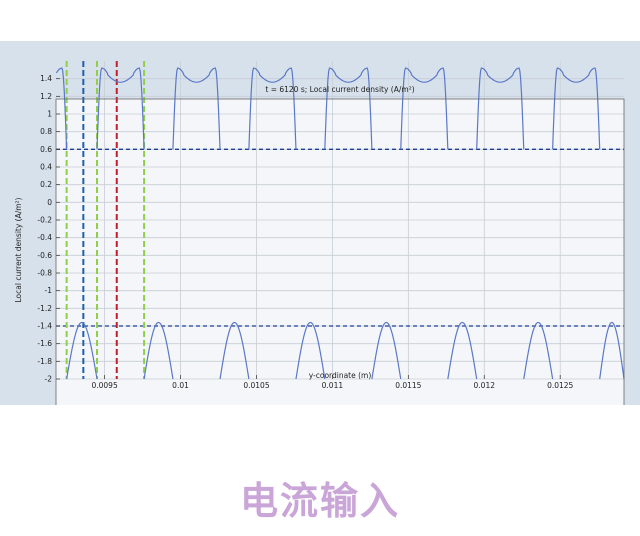 The image size is (640, 536). Describe the element at coordinates (44, 361) in the screenshot. I see `y-tick-label: -1.8` at that location.